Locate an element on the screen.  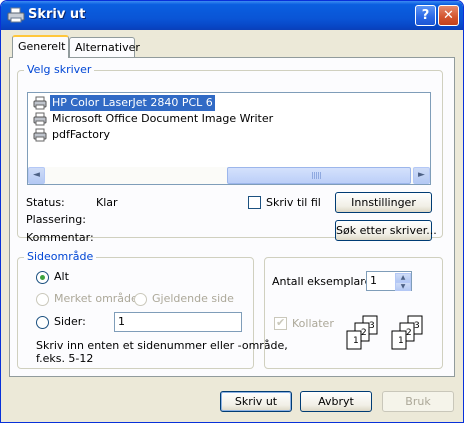
copies-label: Antall eksemplarer: is located at coordinates (326, 281).